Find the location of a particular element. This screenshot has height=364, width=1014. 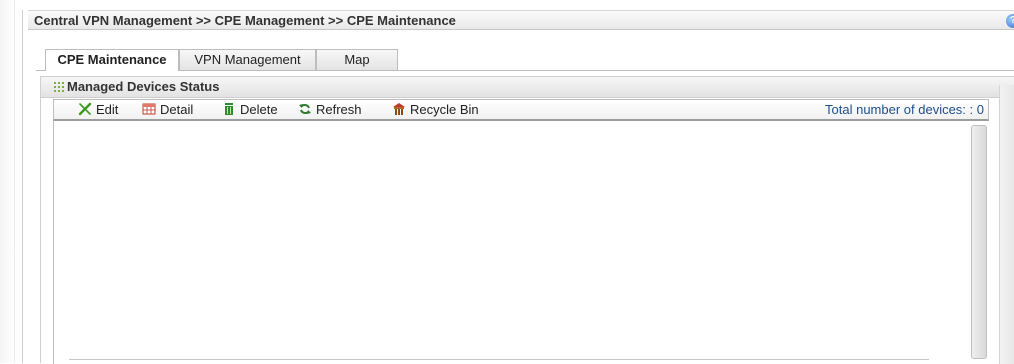

refresh-label: Refresh is located at coordinates (339, 109).